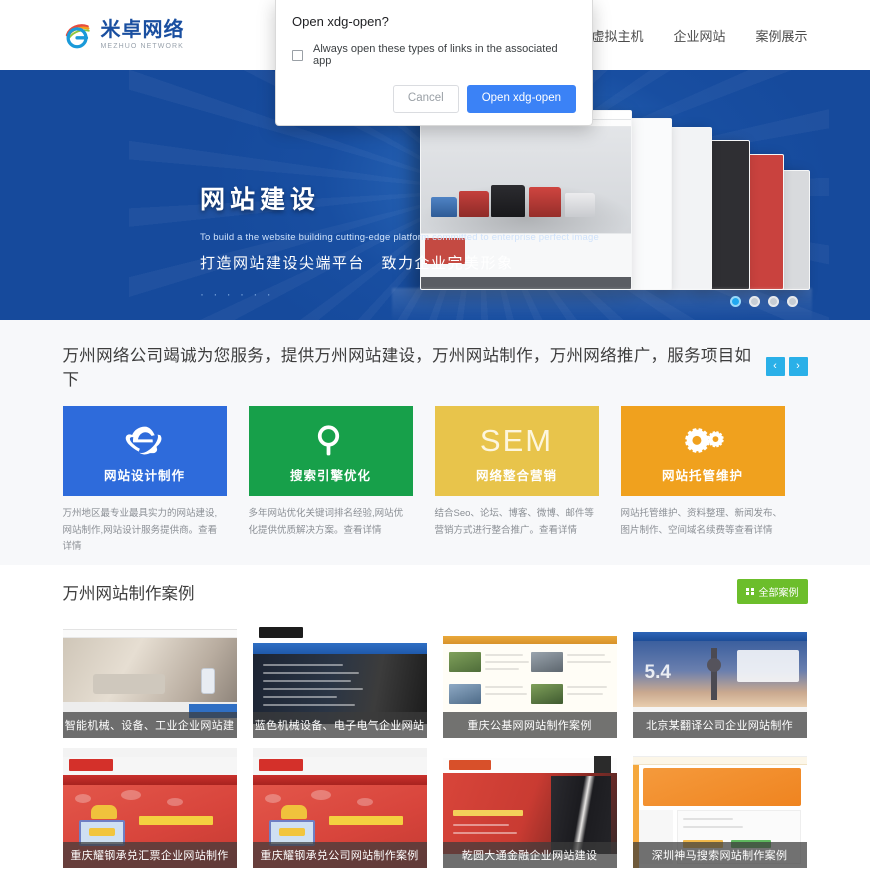 This screenshot has height=870, width=870. I want to click on case-caption: 重庆公基网网站制作案例, so click(529, 725).